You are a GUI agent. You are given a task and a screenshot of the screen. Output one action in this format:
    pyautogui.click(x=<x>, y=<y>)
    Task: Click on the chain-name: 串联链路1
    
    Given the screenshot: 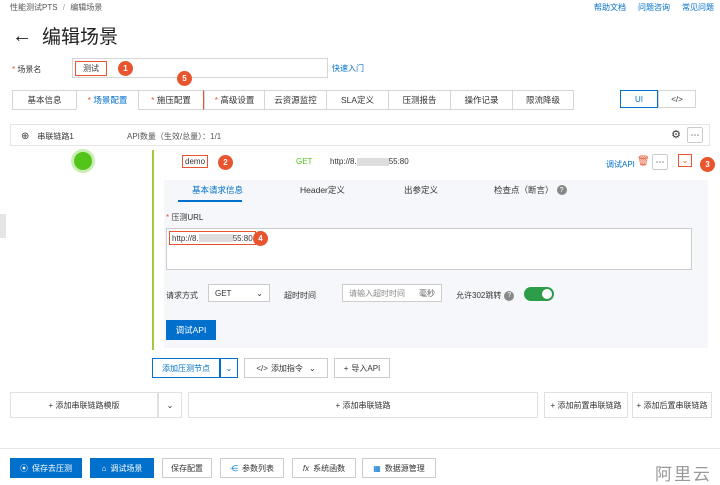 What is the action you would take?
    pyautogui.click(x=55, y=136)
    